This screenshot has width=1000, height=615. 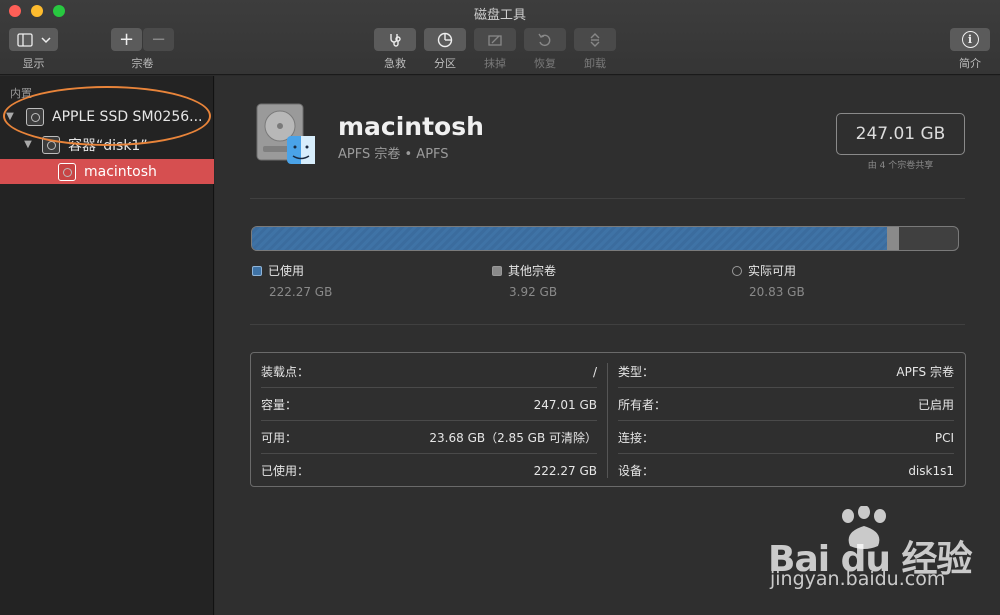 What do you see at coordinates (279, 405) in the screenshot?
I see `info-key: 容量：` at bounding box center [279, 405].